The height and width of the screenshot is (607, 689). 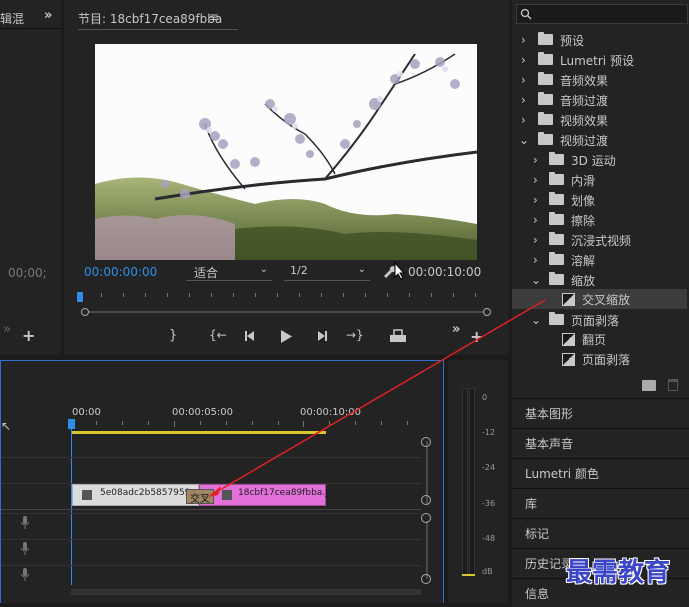 What do you see at coordinates (597, 61) in the screenshot?
I see `effects-item-label: Lumetri 预设` at bounding box center [597, 61].